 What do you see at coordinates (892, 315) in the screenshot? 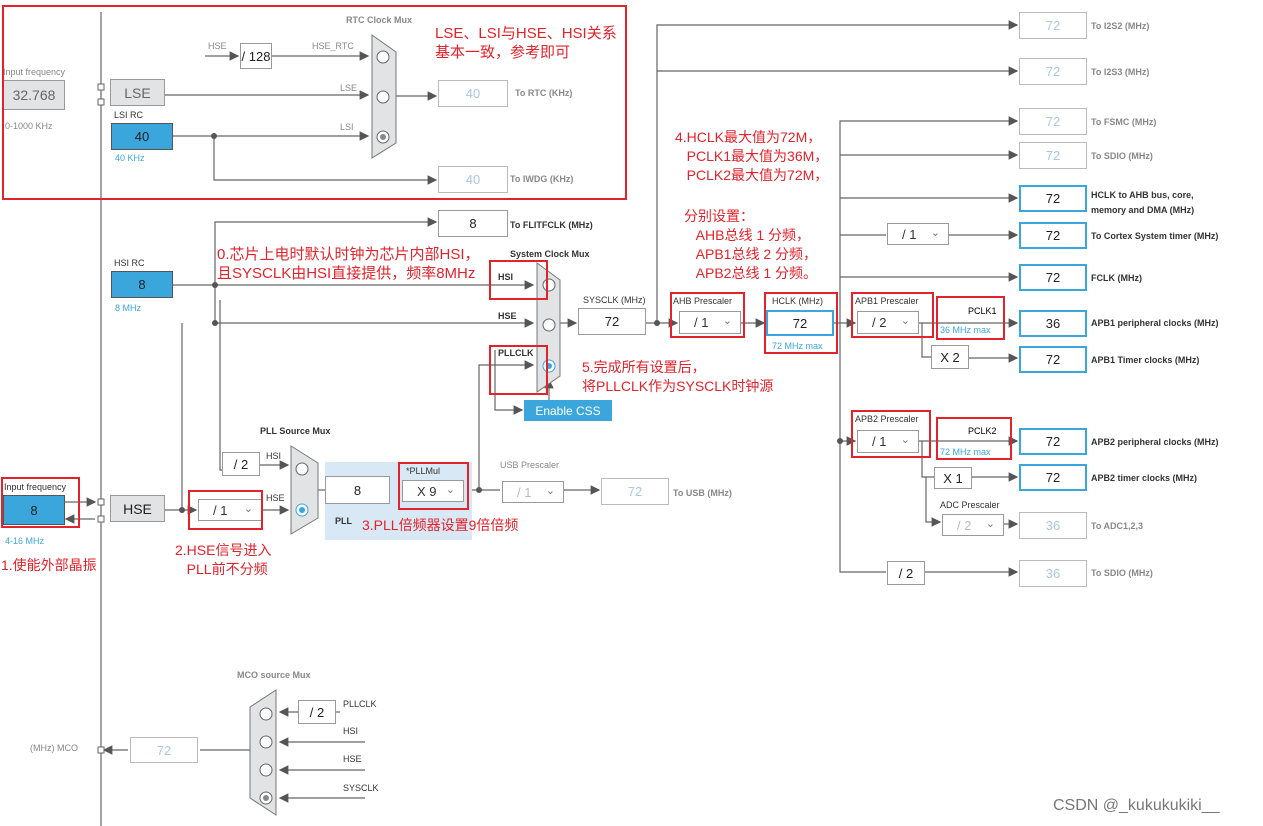
I see `annotation-box-apb1` at bounding box center [892, 315].